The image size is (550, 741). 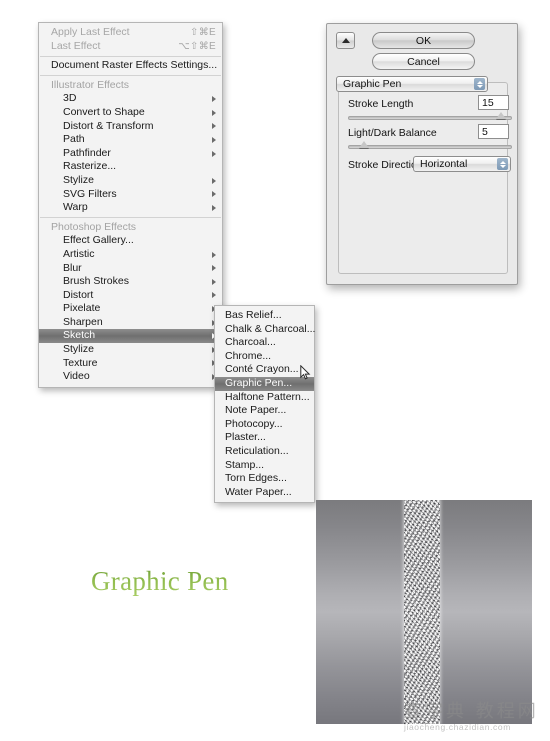 What do you see at coordinates (130, 99) in the screenshot?
I see `menu-item-3d: 3D` at bounding box center [130, 99].